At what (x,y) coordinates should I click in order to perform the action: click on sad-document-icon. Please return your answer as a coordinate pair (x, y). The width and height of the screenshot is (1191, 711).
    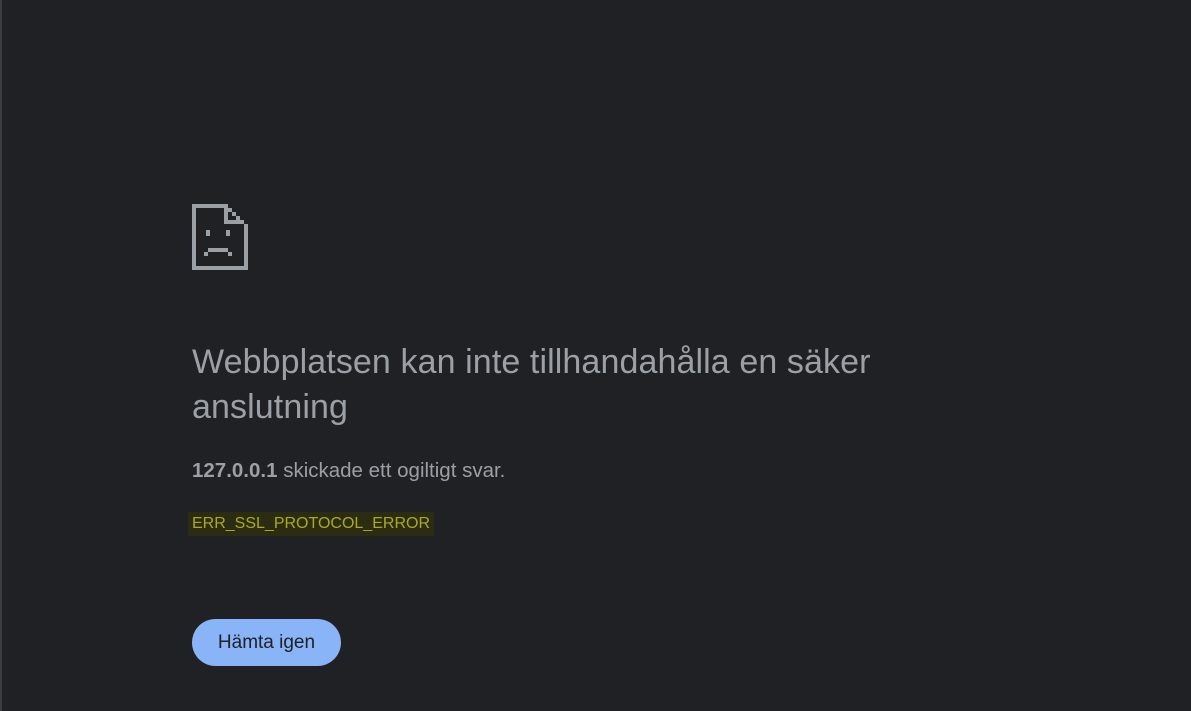
    Looking at the image, I should click on (220, 237).